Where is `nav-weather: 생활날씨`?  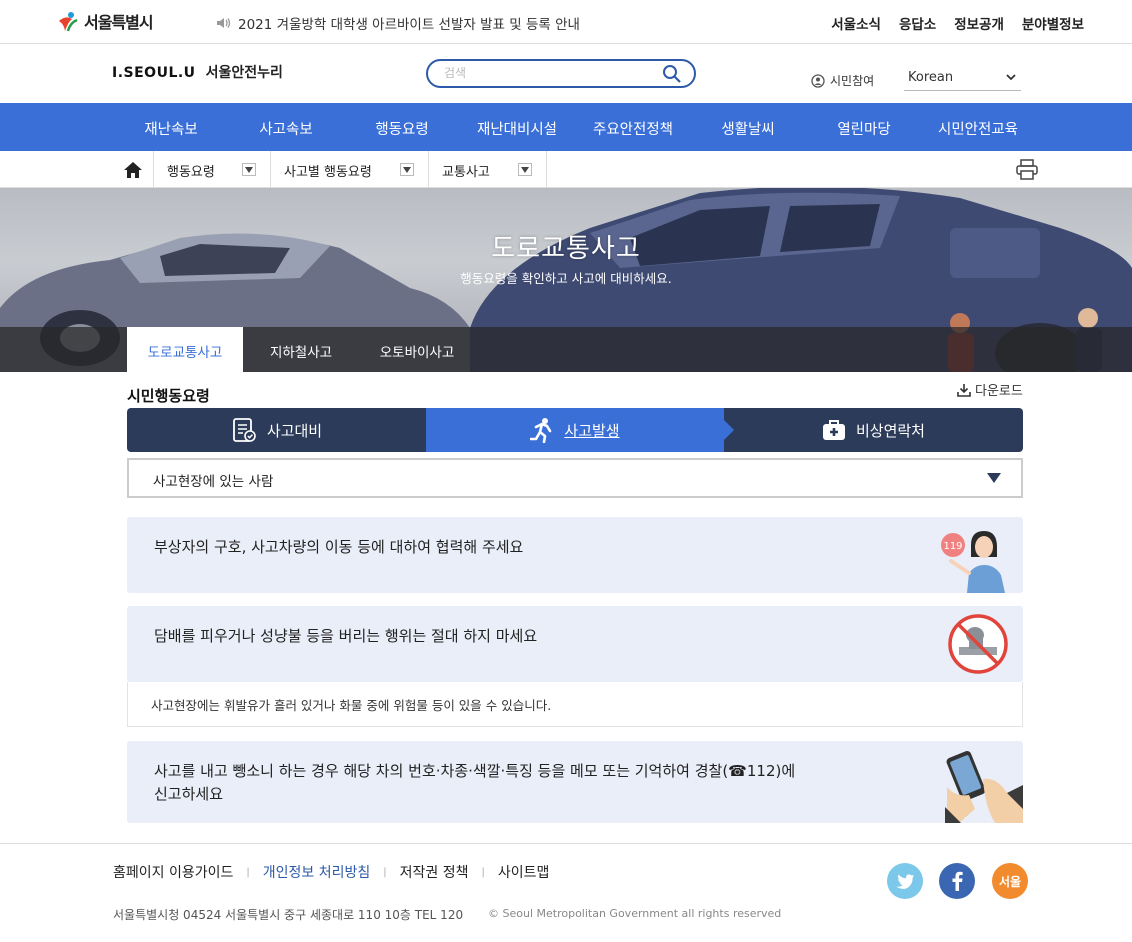 nav-weather: 생활날씨 is located at coordinates (747, 128).